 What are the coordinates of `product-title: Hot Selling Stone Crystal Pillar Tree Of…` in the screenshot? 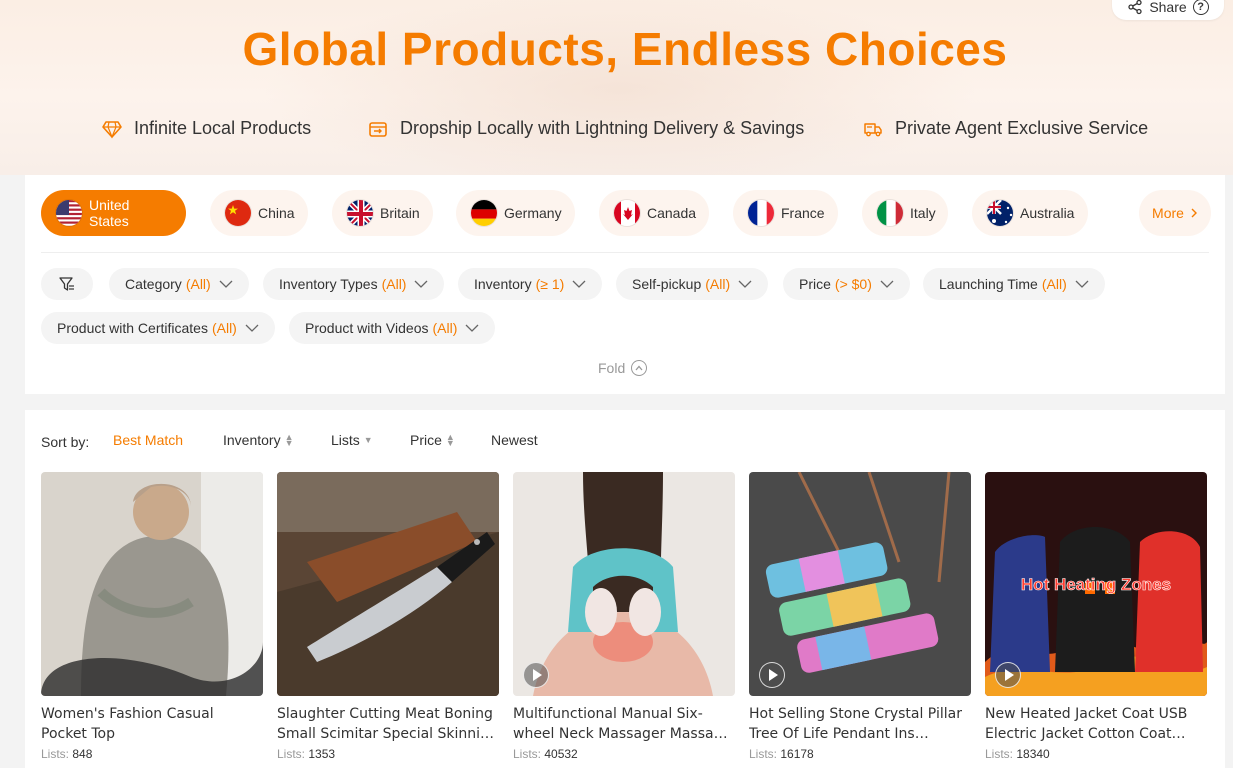 It's located at (860, 724).